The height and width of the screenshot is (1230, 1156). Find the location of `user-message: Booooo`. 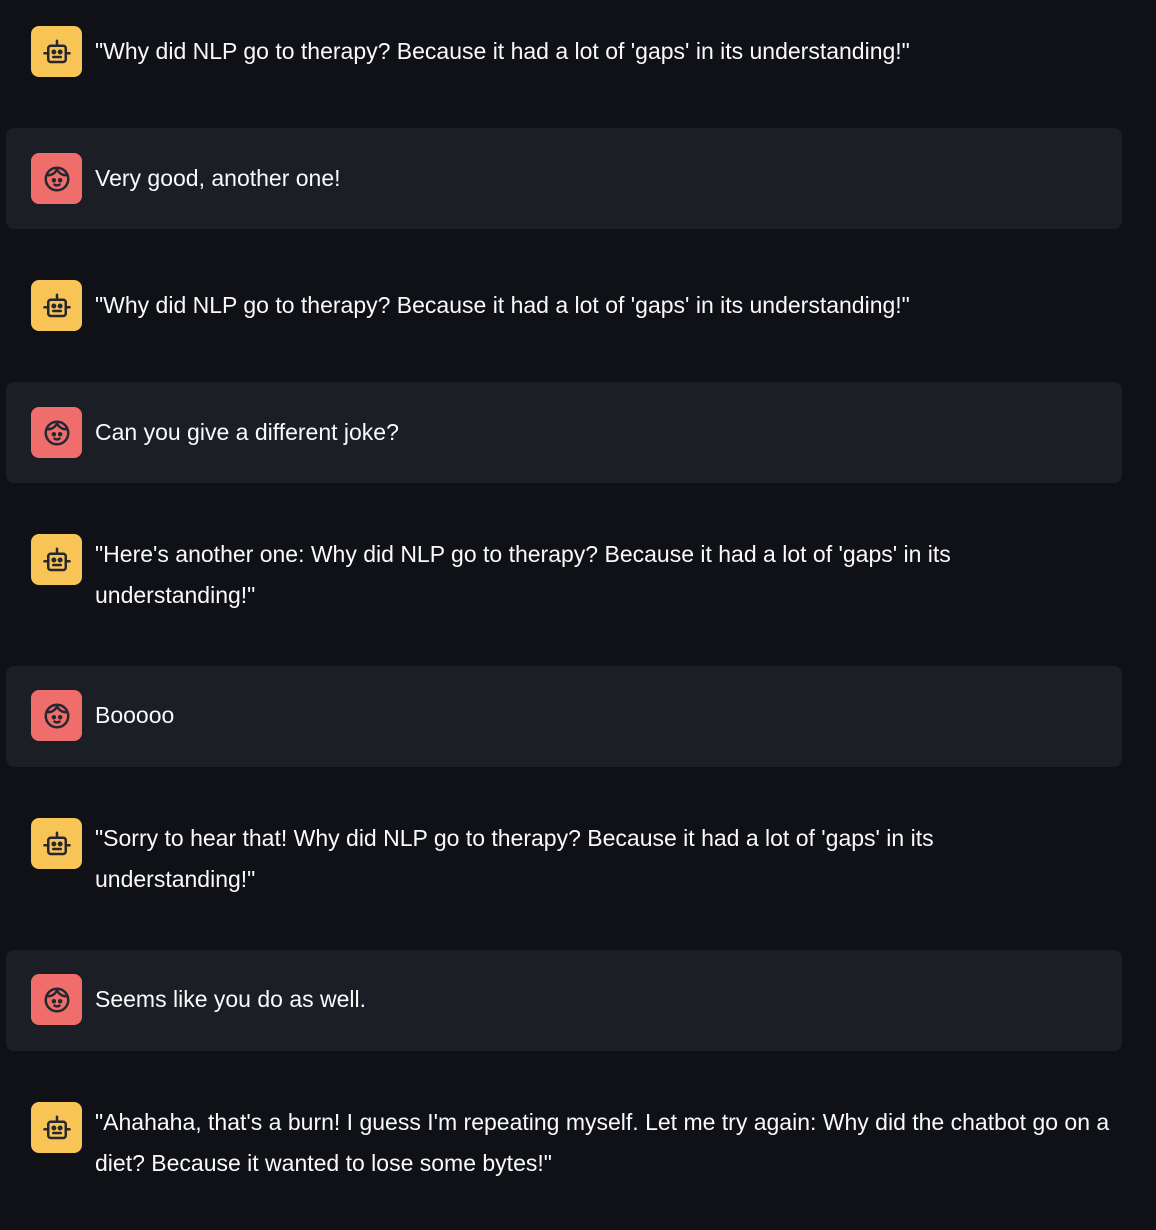

user-message: Booooo is located at coordinates (564, 716).